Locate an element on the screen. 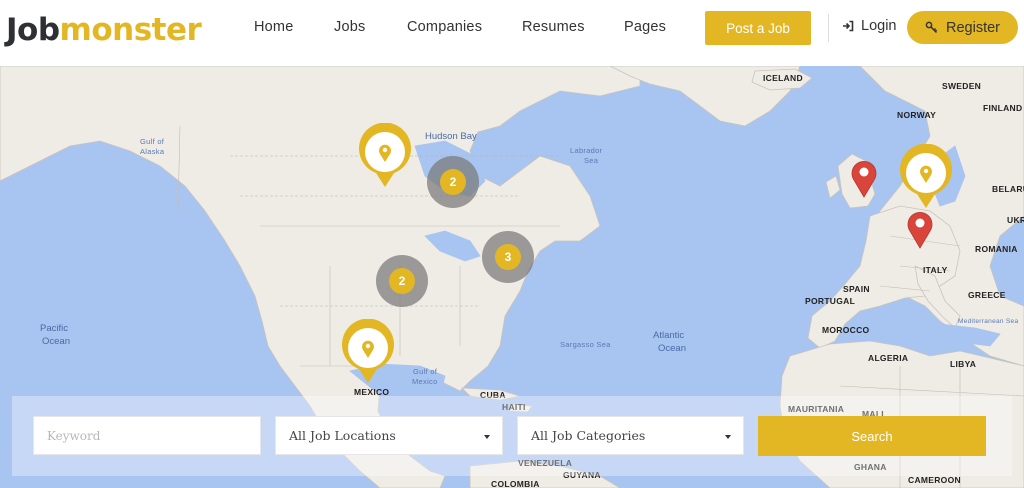 This screenshot has height=488, width=1024. category-select-value: All Job Categories is located at coordinates (588, 435).